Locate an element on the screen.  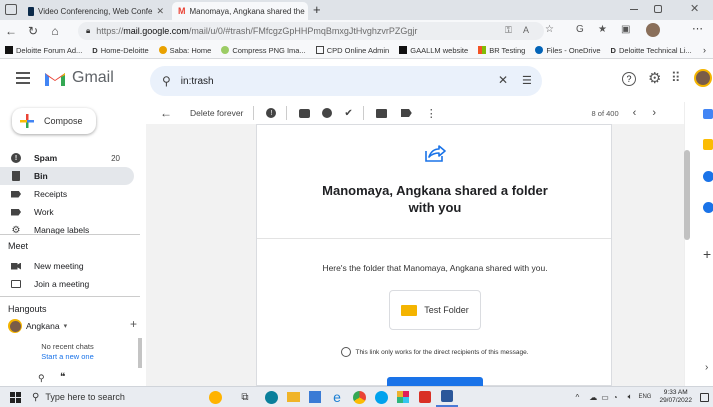
search-bar: ⚲ in:trash ✕ ☰ is located at coordinates (346, 81).